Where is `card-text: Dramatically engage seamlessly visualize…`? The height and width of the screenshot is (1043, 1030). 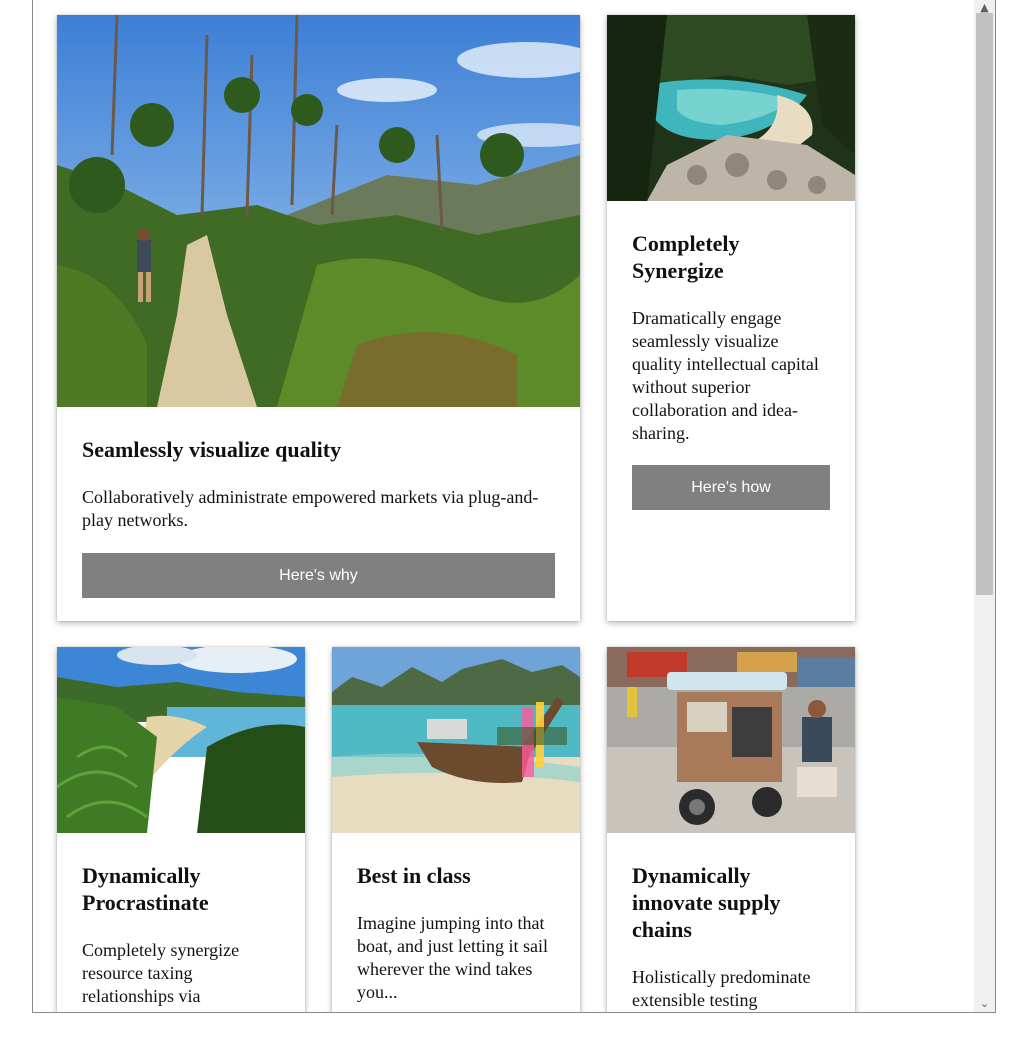 card-text: Dramatically engage seamlessly visualize… is located at coordinates (725, 375).